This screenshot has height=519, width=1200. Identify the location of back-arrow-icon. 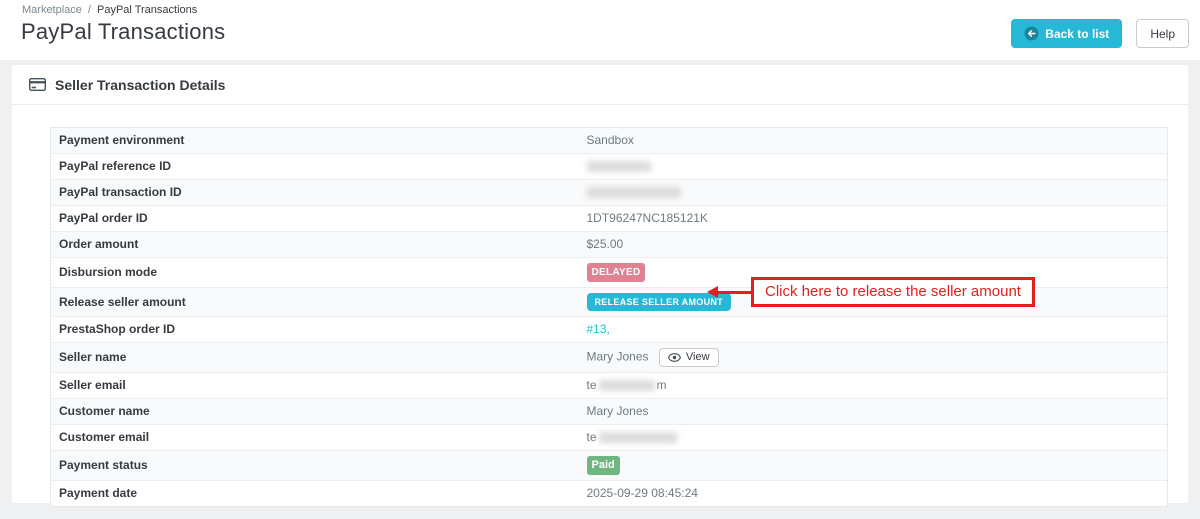
(1031, 33).